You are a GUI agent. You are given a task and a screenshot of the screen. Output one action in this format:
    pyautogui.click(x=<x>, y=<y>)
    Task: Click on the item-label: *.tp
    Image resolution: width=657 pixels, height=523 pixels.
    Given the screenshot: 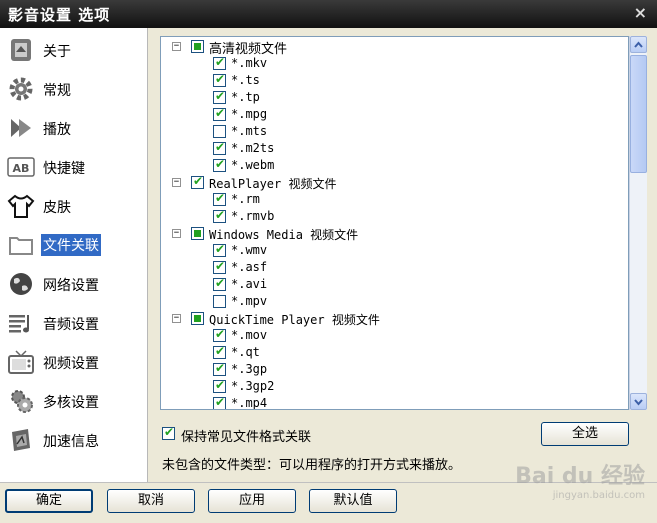 What is the action you would take?
    pyautogui.click(x=245, y=97)
    